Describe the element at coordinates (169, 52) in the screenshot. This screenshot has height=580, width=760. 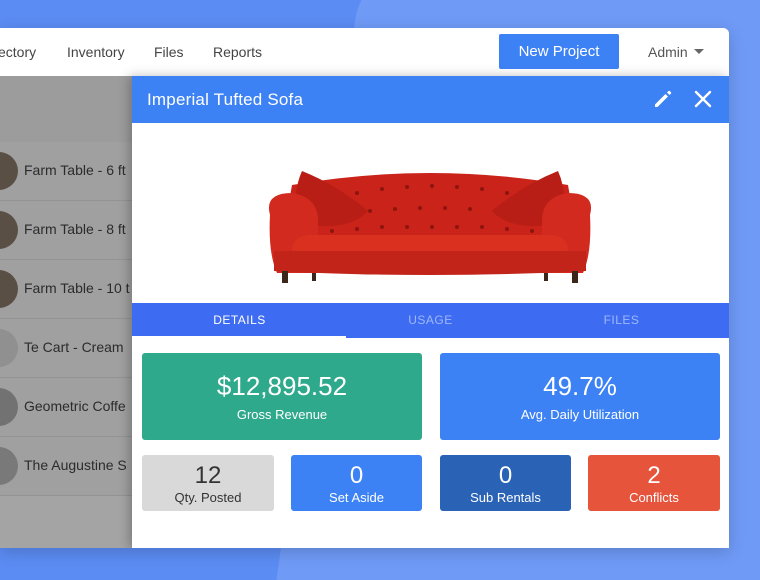
I see `nav-files: Files` at that location.